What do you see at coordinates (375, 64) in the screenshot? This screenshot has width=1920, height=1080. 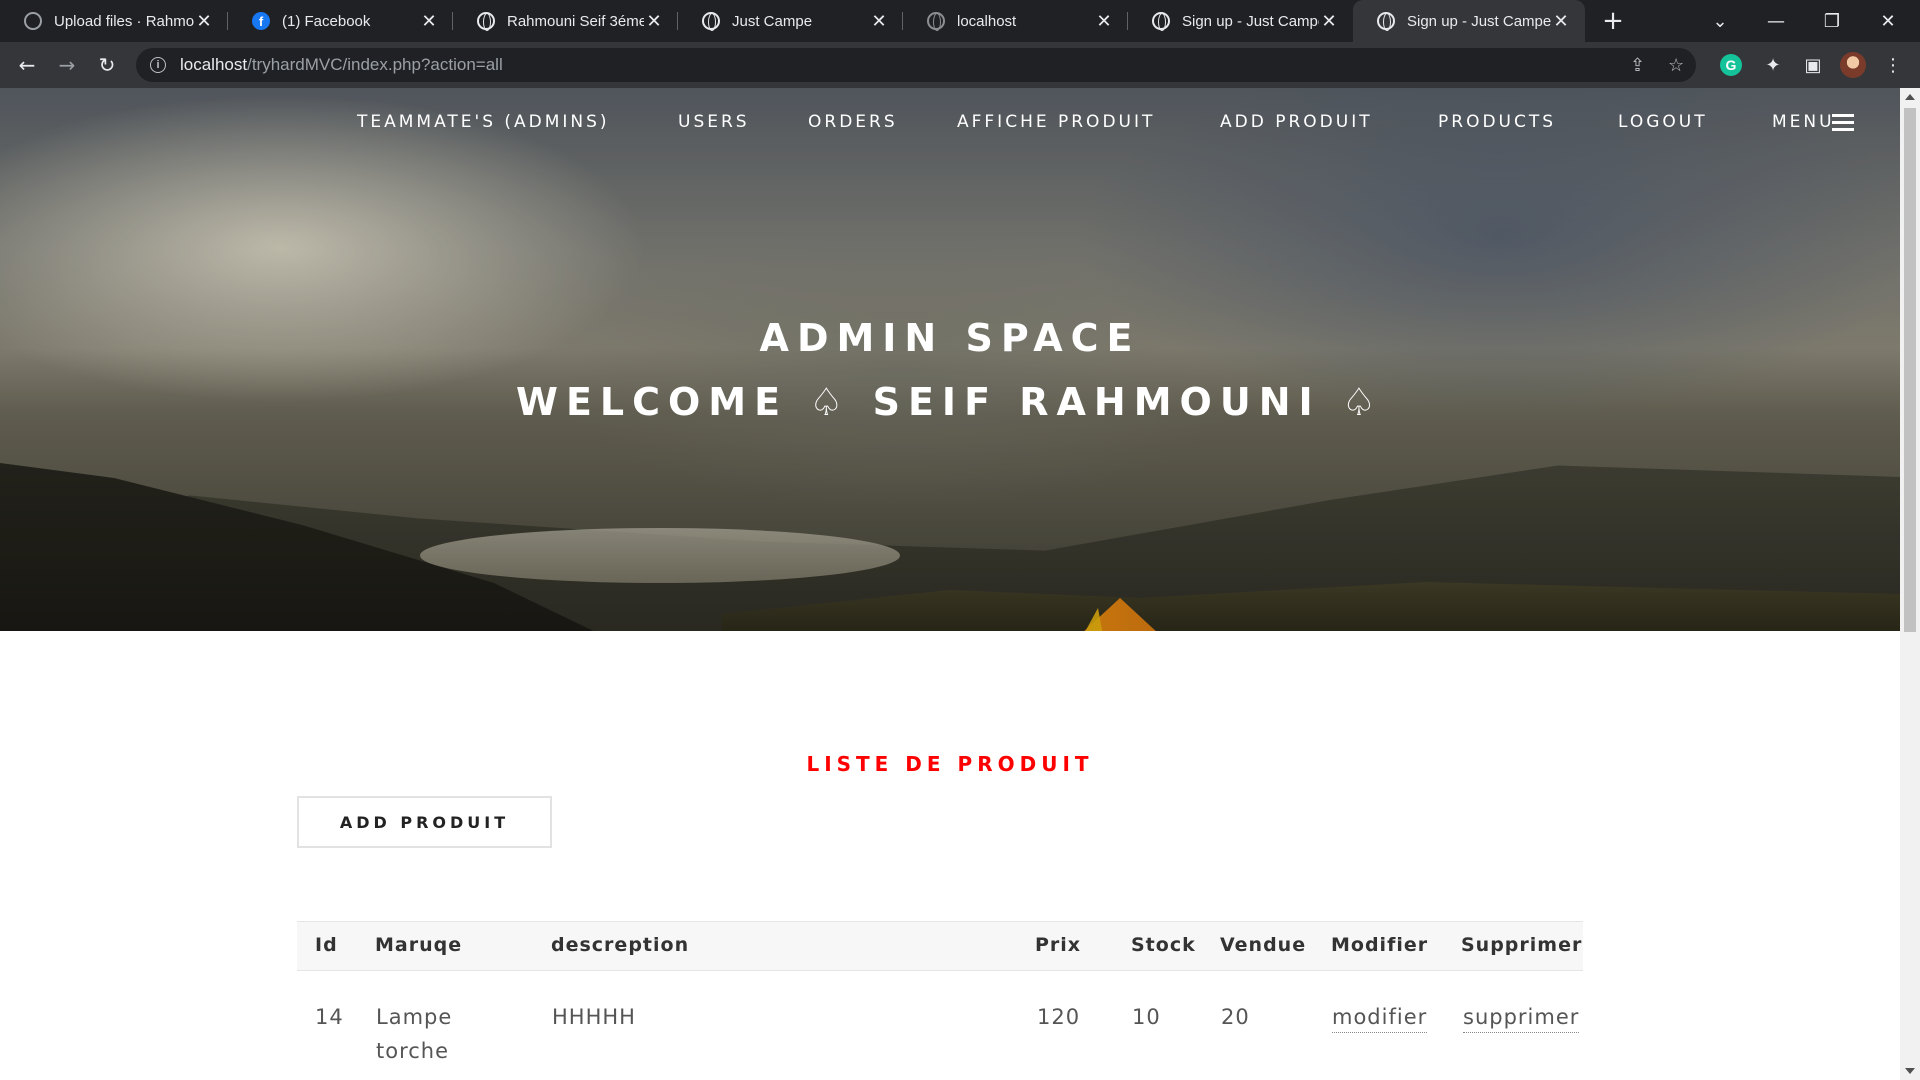 I see `url-path: /tryhardMVC/index.php?action=all` at bounding box center [375, 64].